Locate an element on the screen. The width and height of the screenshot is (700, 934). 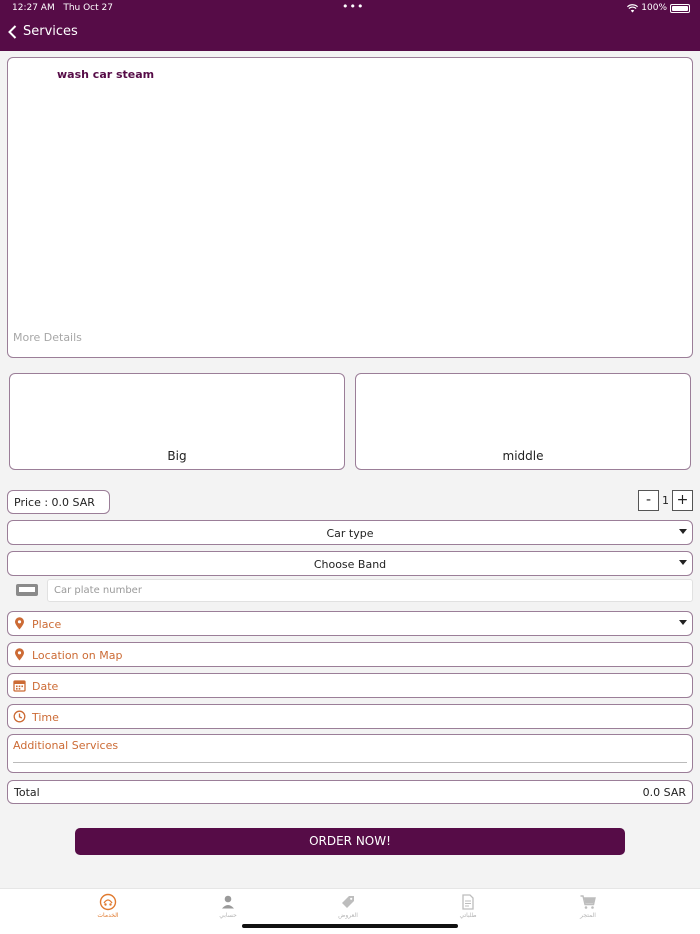
additional-services-label: Additional Services is located at coordinates (66, 745).